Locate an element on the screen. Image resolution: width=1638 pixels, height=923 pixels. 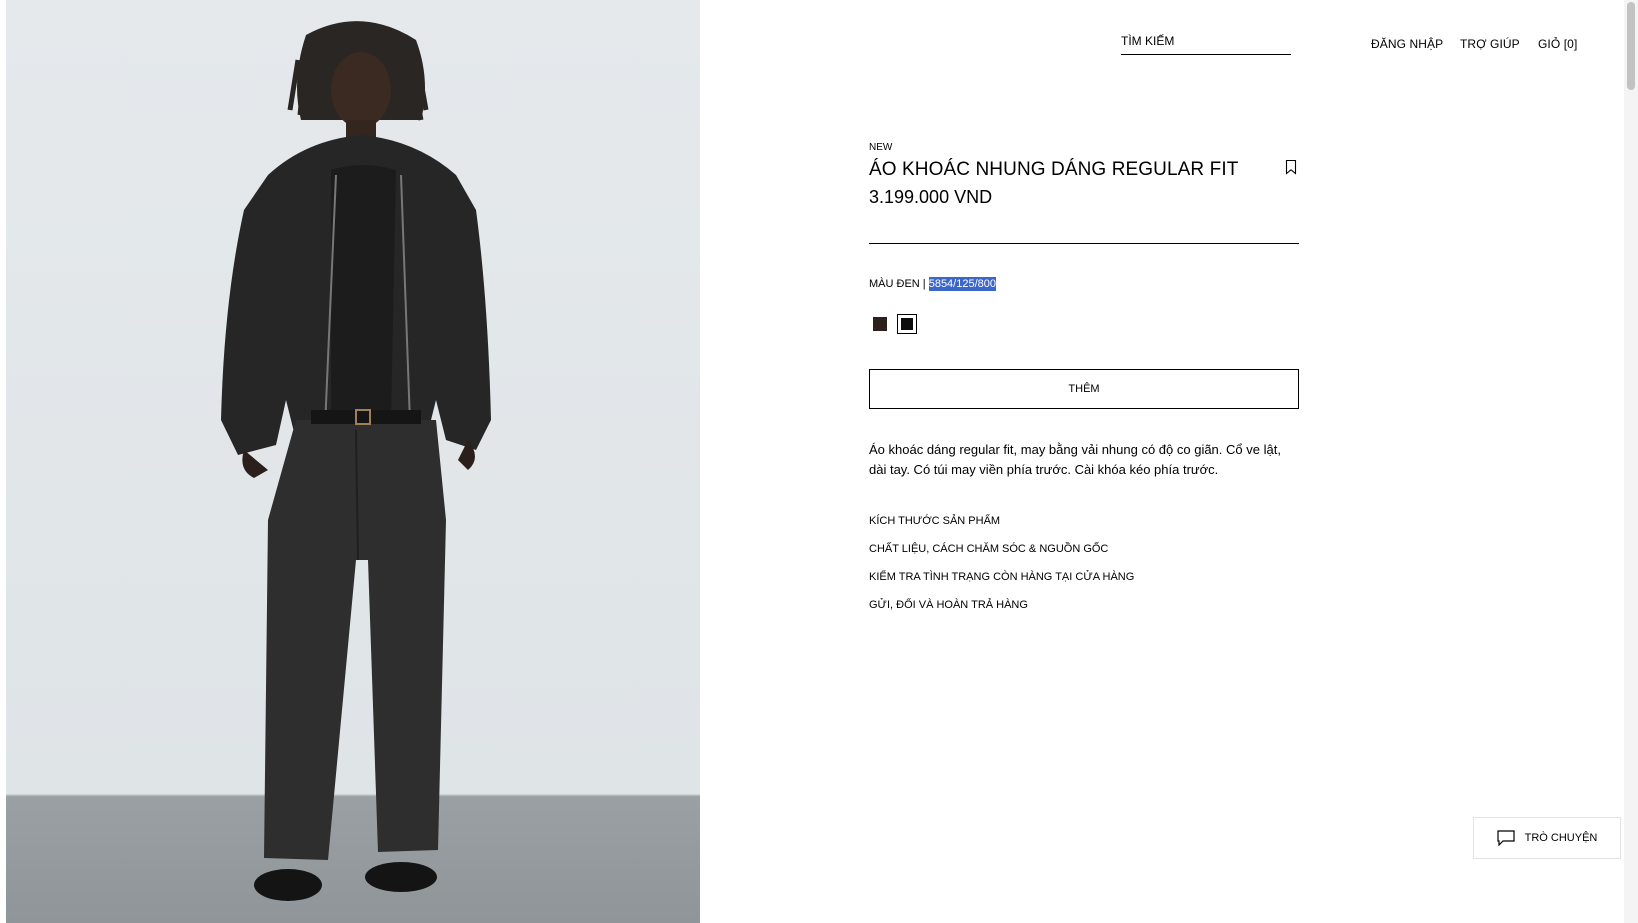
help-link: TRỢ GIÚP is located at coordinates (1490, 44).